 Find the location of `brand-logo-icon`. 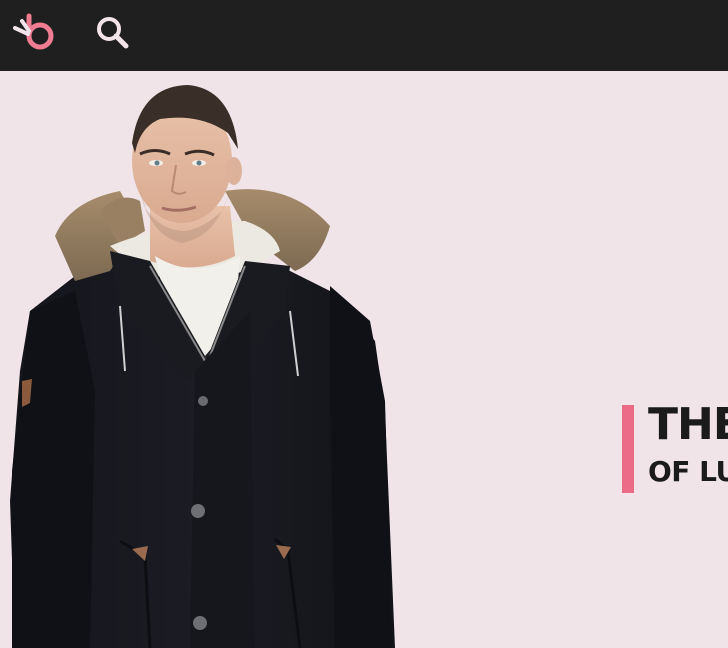

brand-logo-icon is located at coordinates (35, 32).